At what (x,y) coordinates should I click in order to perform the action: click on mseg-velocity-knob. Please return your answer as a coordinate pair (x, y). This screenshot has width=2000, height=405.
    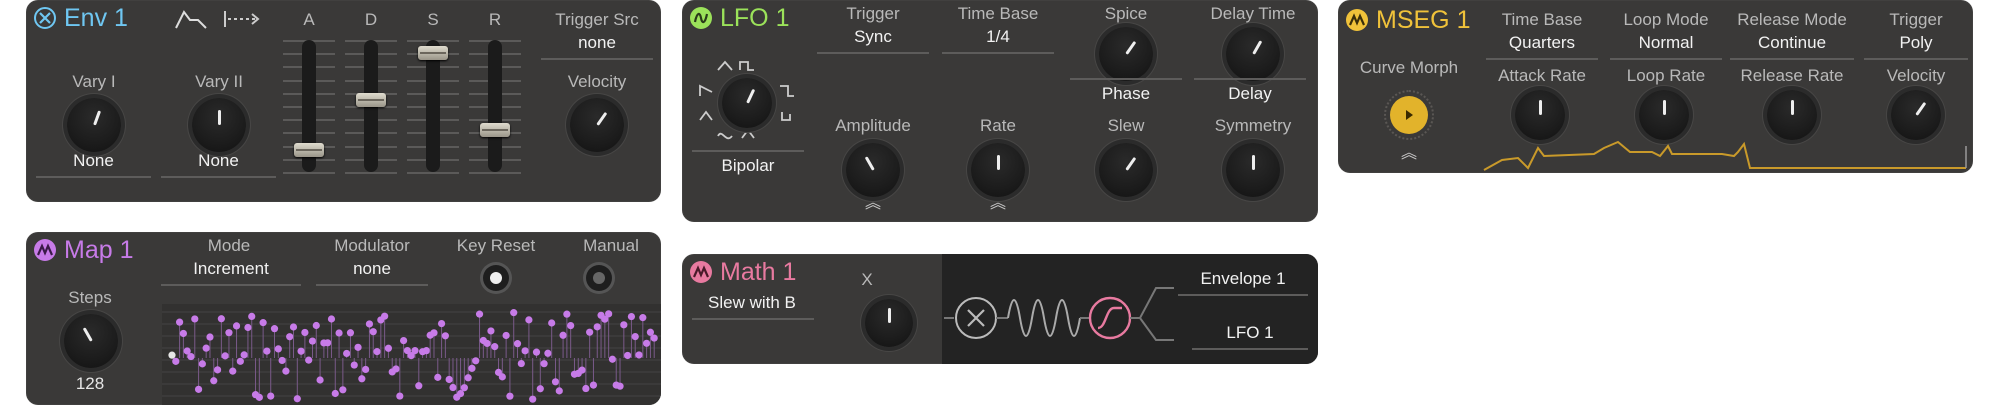
    Looking at the image, I should click on (1916, 115).